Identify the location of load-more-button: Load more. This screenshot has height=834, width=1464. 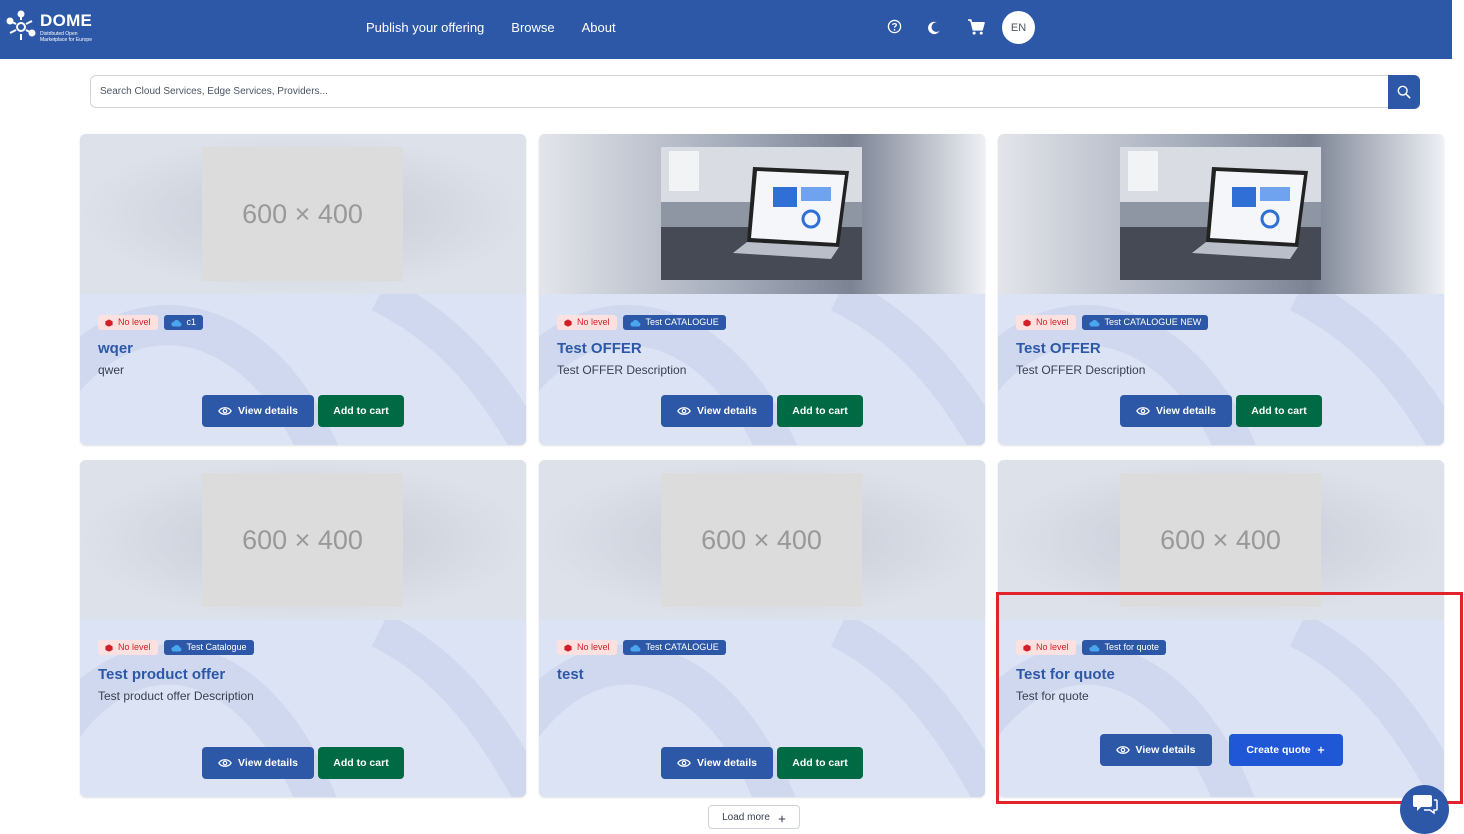
(754, 817).